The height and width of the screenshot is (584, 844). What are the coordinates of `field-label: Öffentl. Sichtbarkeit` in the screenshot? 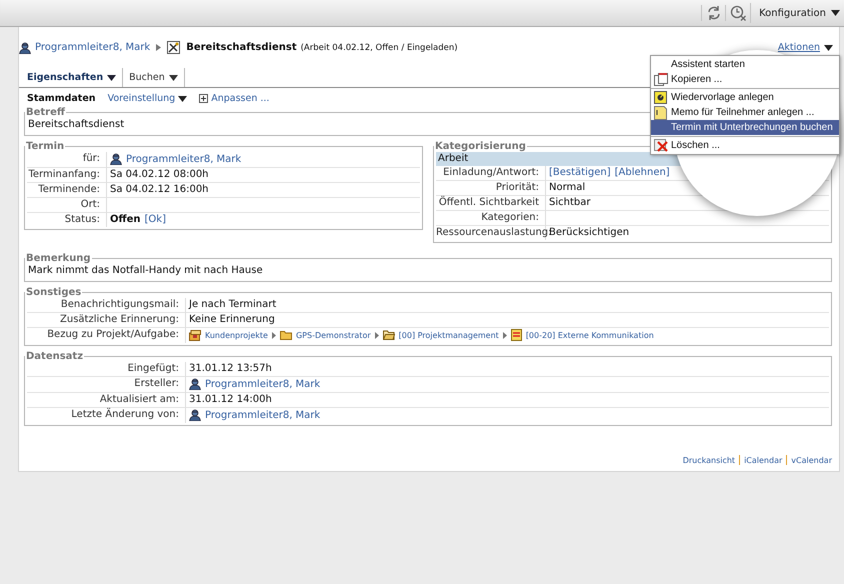 It's located at (491, 203).